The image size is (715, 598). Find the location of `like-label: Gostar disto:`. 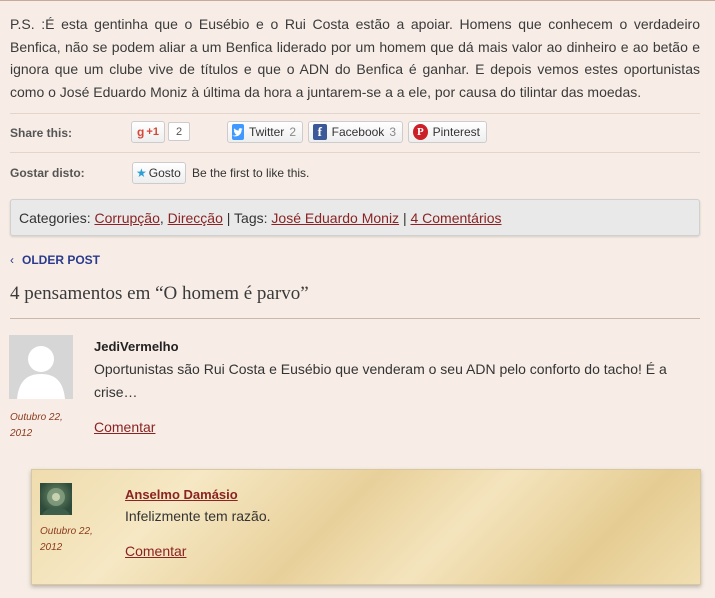

like-label: Gostar disto: is located at coordinates (47, 173).